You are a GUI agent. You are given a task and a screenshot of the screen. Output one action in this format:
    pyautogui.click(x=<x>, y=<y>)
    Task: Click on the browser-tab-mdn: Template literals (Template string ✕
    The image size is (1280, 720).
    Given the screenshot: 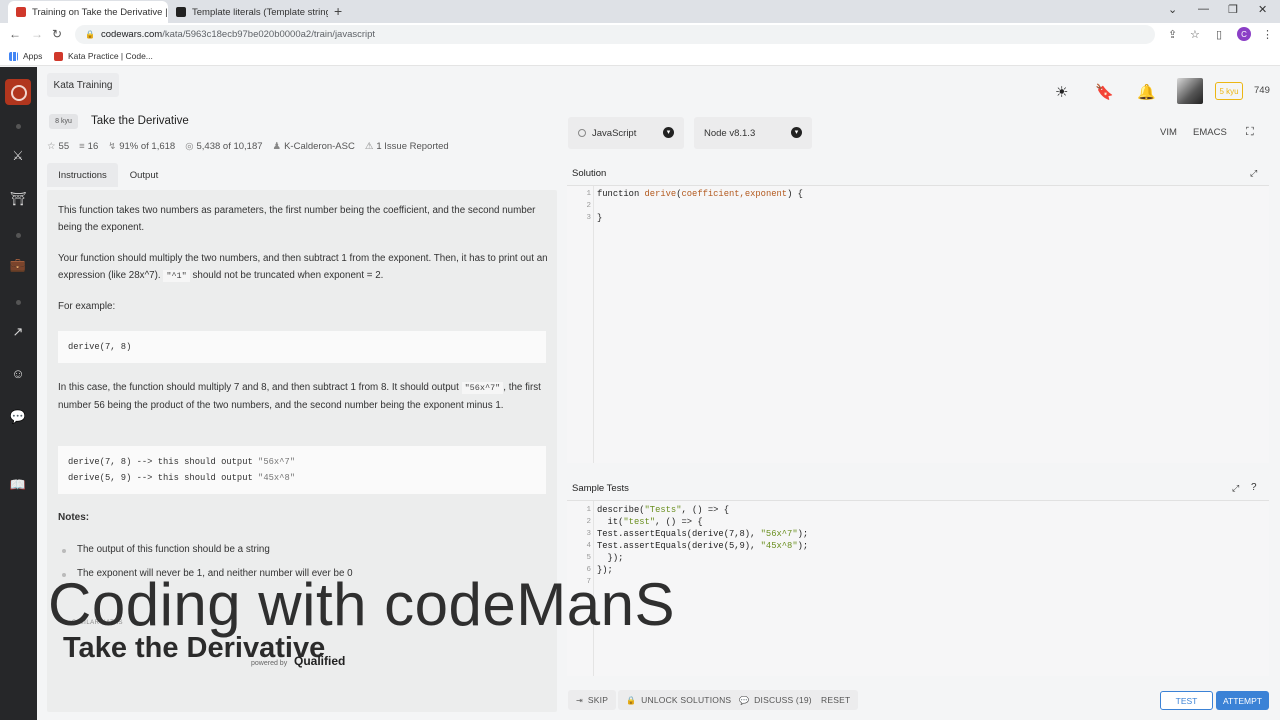 What is the action you would take?
    pyautogui.click(x=248, y=12)
    